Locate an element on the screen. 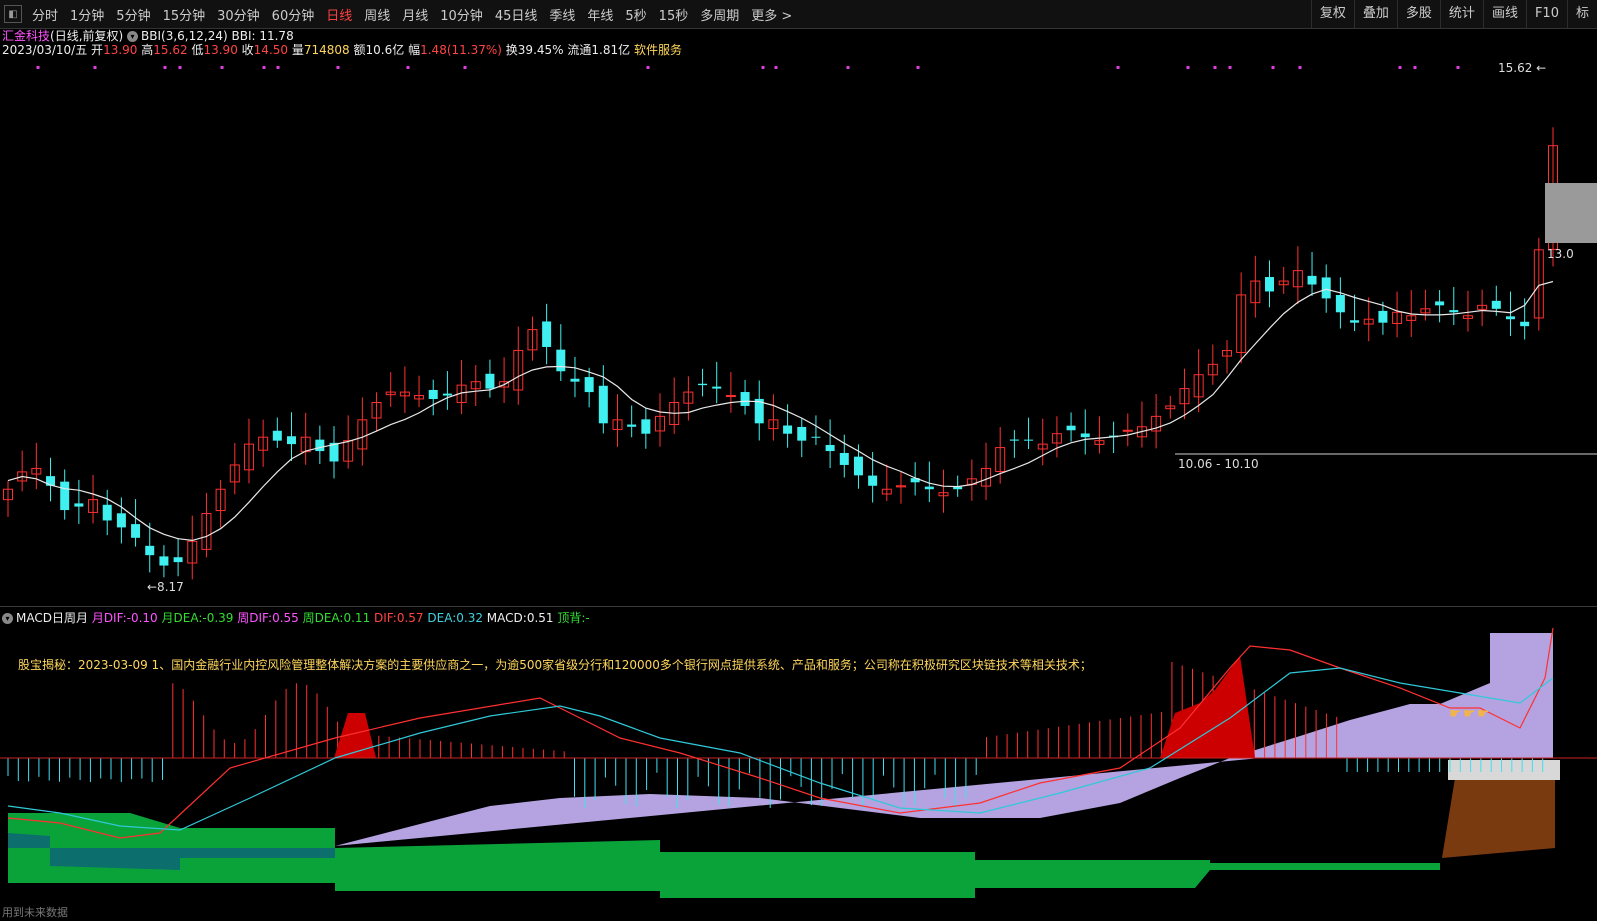 The image size is (1597, 921). period-tab: 1分钟 is located at coordinates (87, 14).